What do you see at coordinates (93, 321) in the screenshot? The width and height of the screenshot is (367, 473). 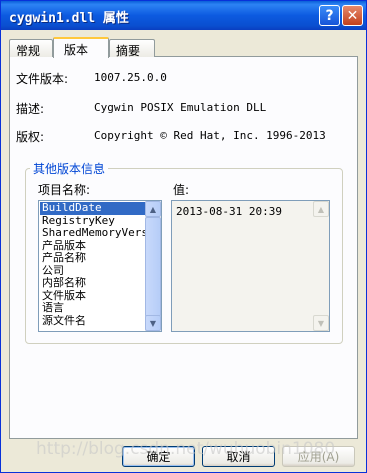 I see `list-item: 源文件名` at bounding box center [93, 321].